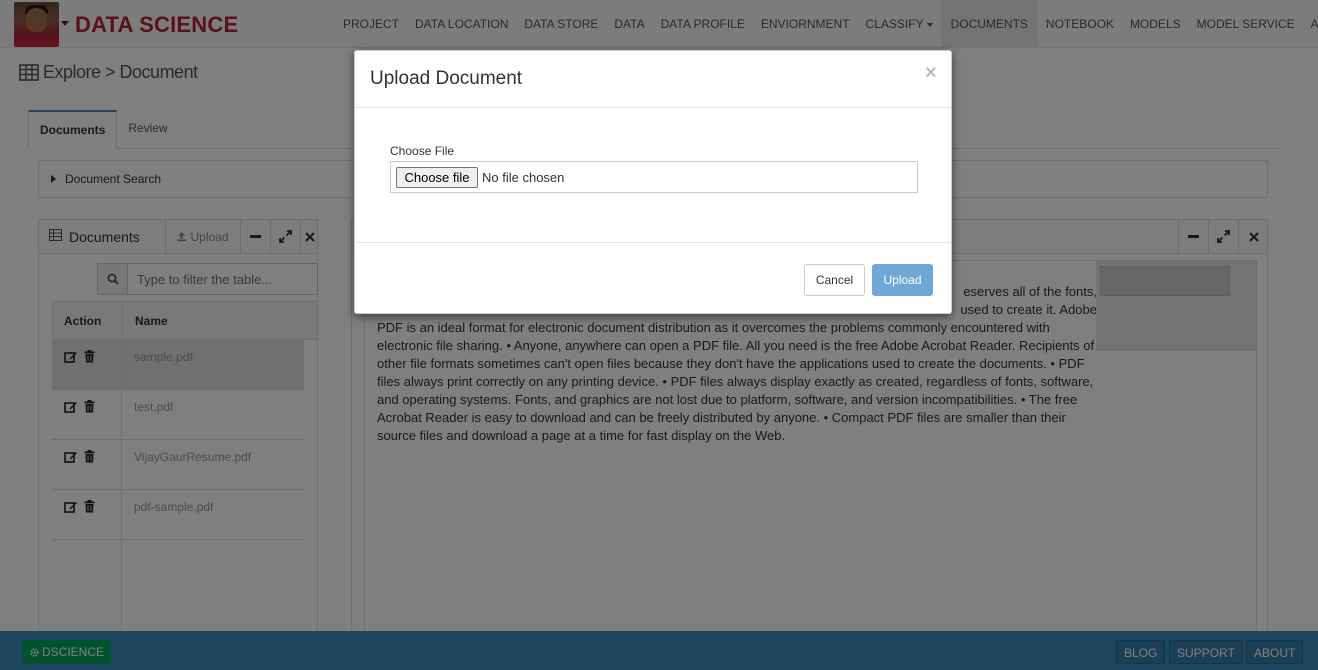 The width and height of the screenshot is (1318, 670). What do you see at coordinates (523, 177) in the screenshot?
I see `file-status-text: No file chosen` at bounding box center [523, 177].